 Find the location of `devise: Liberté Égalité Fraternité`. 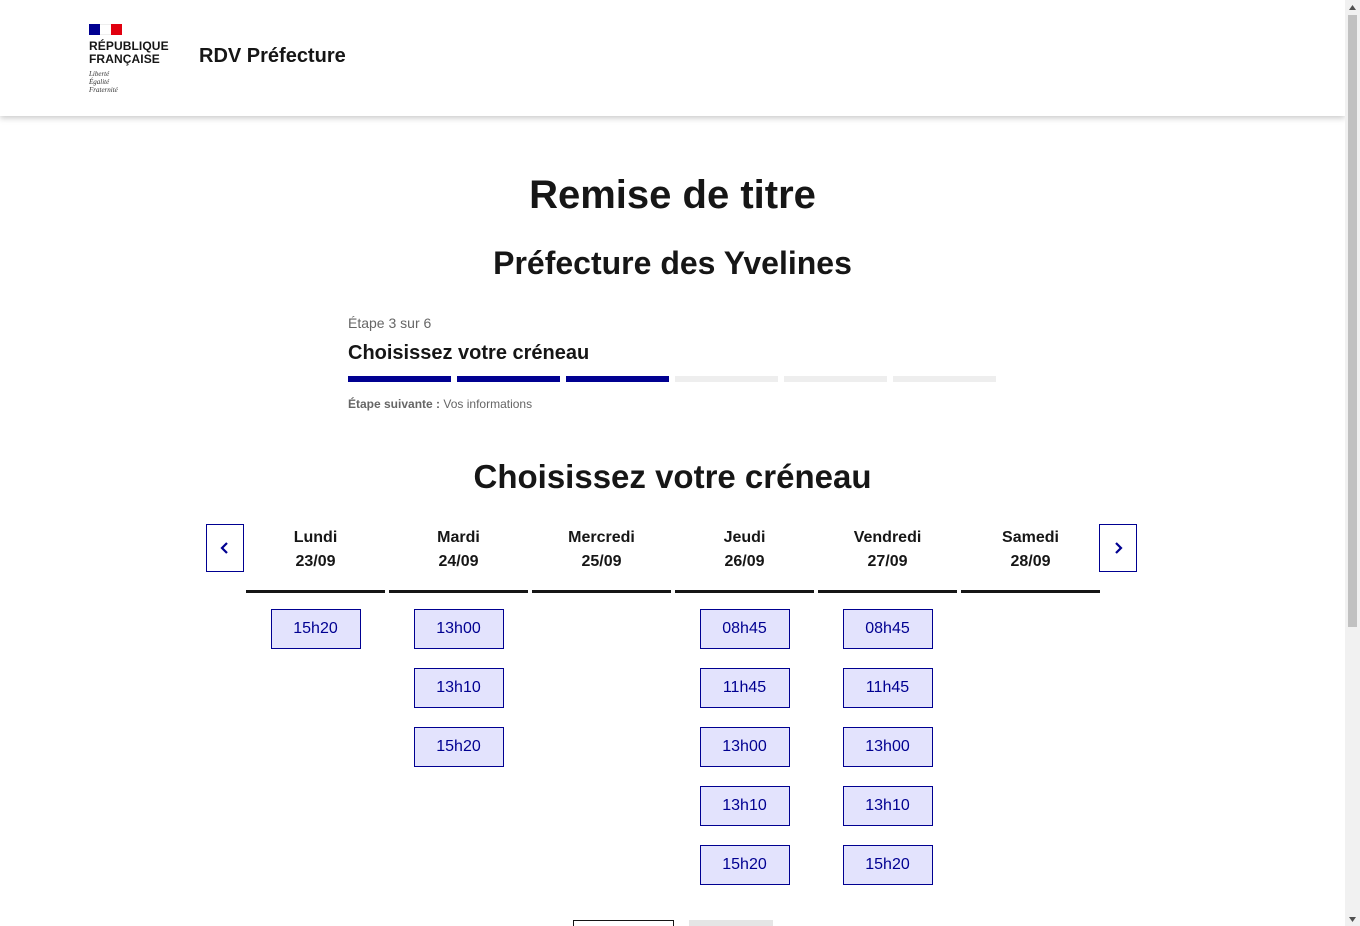

devise: Liberté Égalité Fraternité is located at coordinates (103, 82).